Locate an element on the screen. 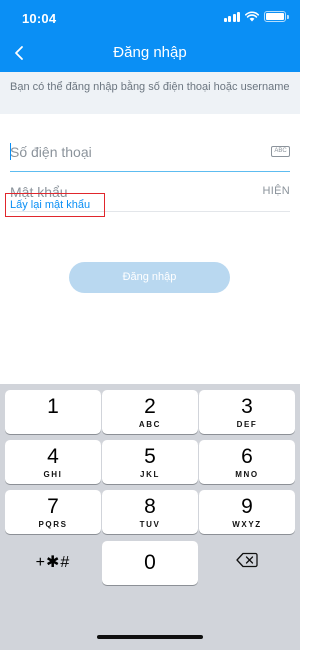 Image resolution: width=320 pixels, height=650 pixels. key-0: 0 is located at coordinates (150, 563).